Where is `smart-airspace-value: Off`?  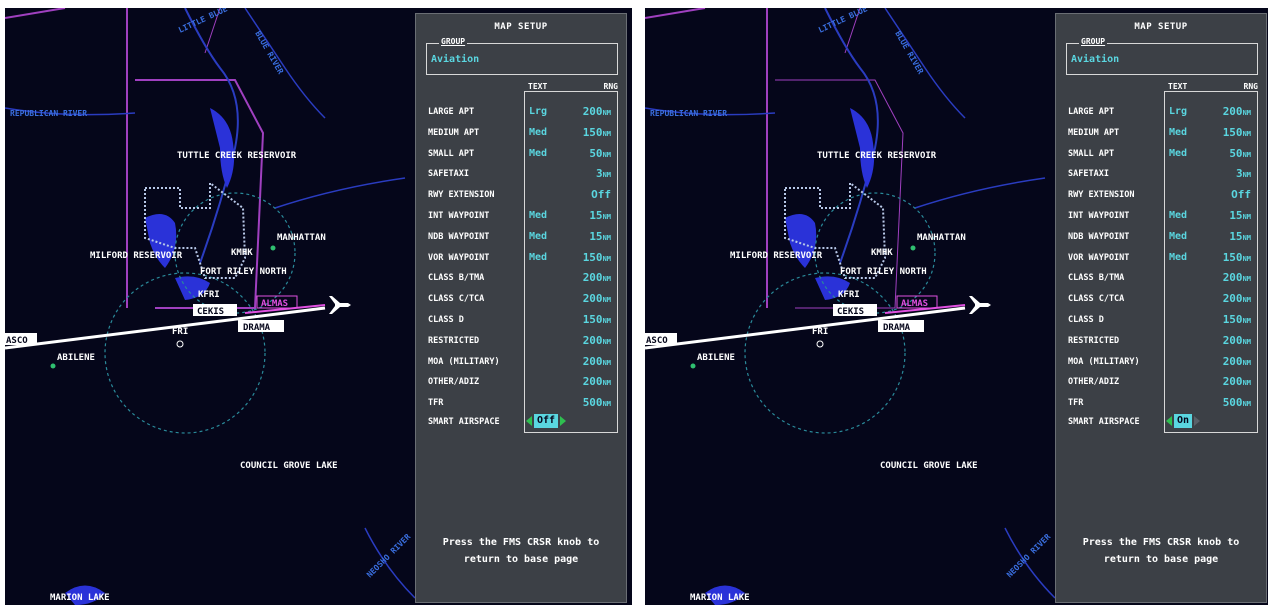 smart-airspace-value: Off is located at coordinates (546, 420).